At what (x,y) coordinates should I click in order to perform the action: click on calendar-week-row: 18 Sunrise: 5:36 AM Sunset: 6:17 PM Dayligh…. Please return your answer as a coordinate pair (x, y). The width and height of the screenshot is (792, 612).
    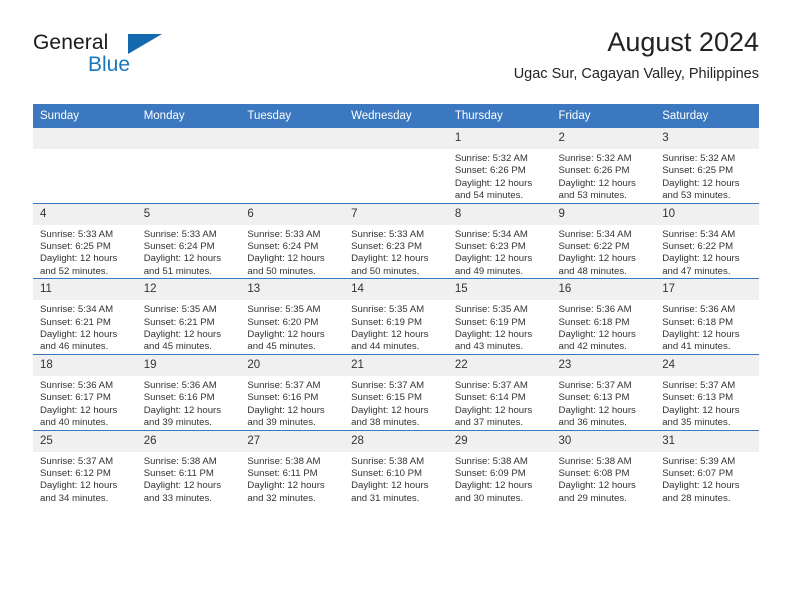
    Looking at the image, I should click on (396, 391).